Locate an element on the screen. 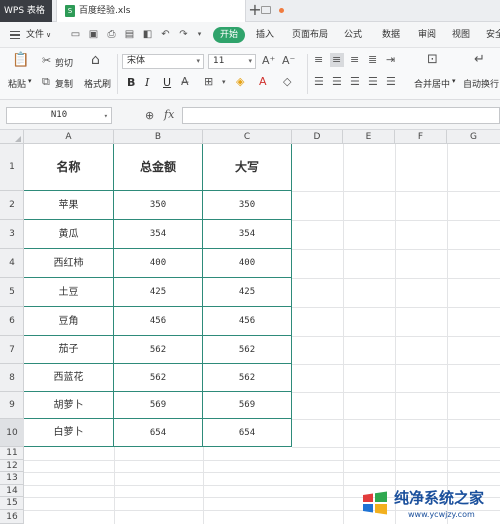  strikethrough-icon: A̶ is located at coordinates (185, 82).